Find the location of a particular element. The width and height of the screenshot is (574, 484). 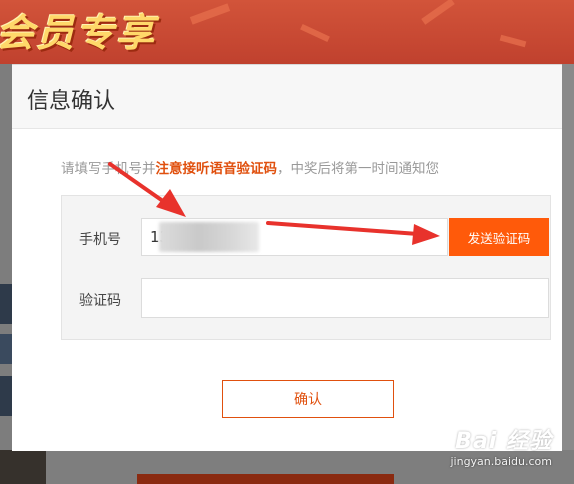

watermark-brand: Bai 经验 is located at coordinates (503, 441).